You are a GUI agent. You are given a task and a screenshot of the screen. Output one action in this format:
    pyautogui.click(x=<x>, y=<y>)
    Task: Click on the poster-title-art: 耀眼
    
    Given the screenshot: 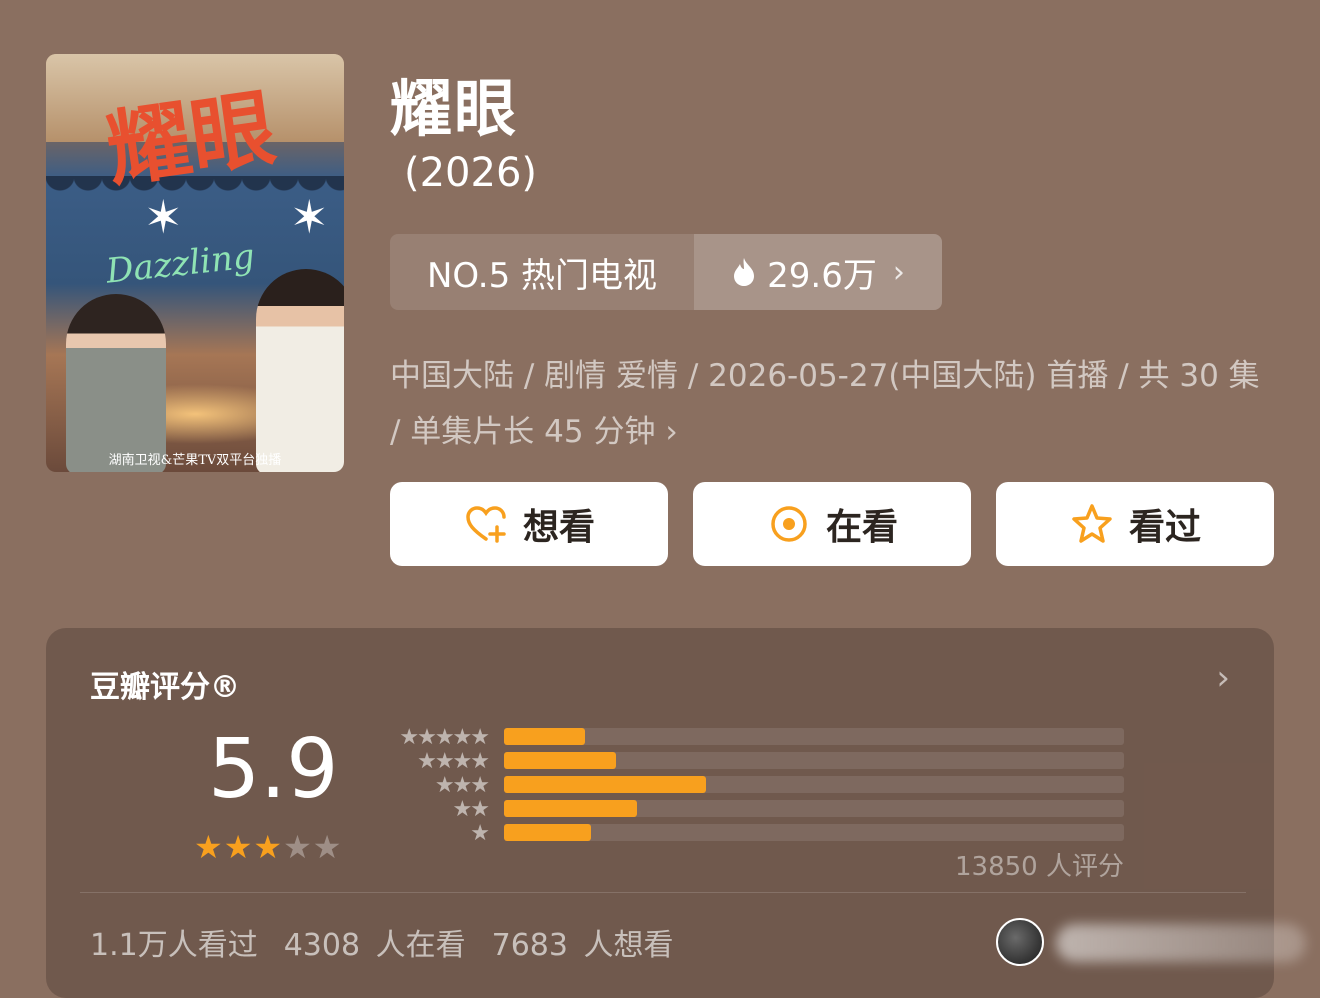 What is the action you would take?
    pyautogui.click(x=190, y=138)
    